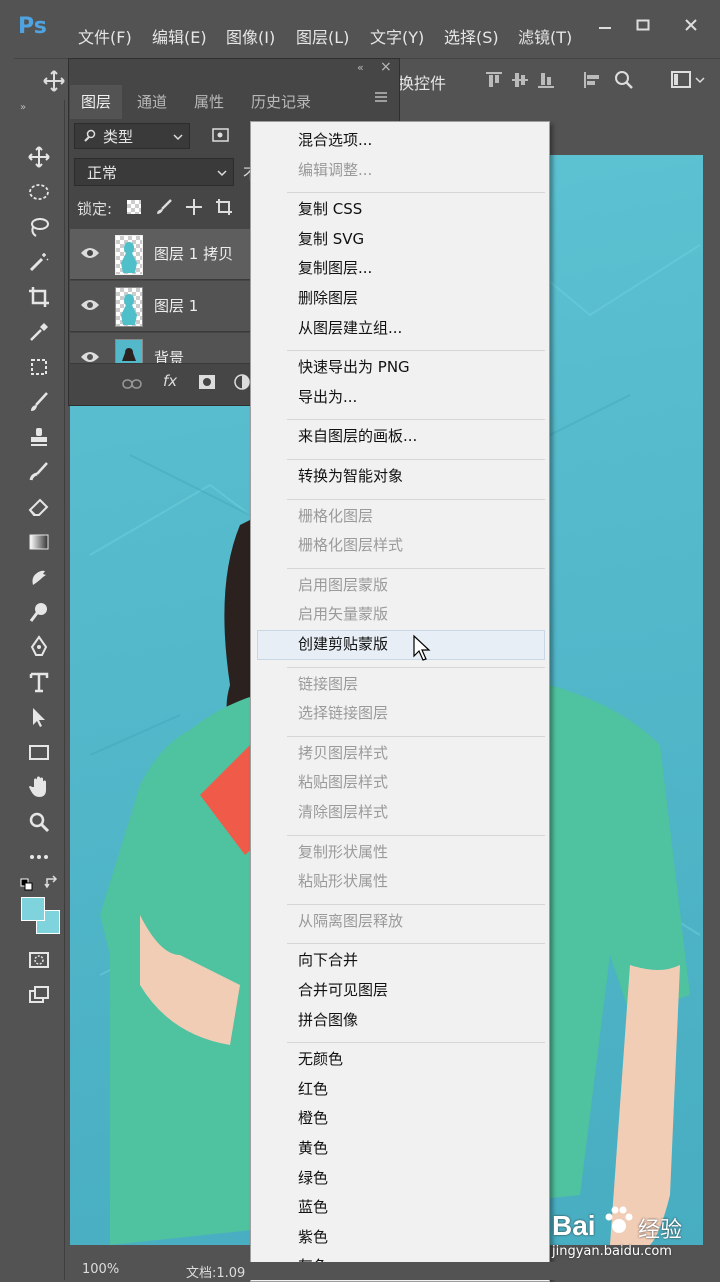  I want to click on lock-paint-icon, so click(164, 209).